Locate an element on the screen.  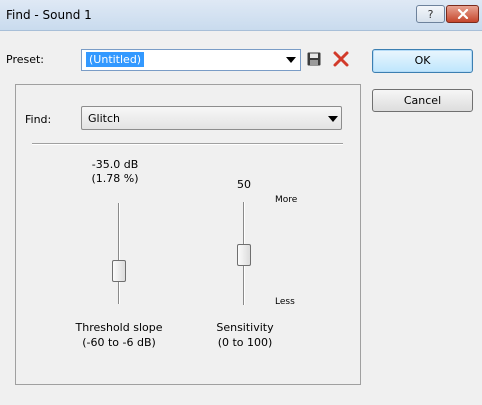
preset-label: Preset: is located at coordinates (25, 59).